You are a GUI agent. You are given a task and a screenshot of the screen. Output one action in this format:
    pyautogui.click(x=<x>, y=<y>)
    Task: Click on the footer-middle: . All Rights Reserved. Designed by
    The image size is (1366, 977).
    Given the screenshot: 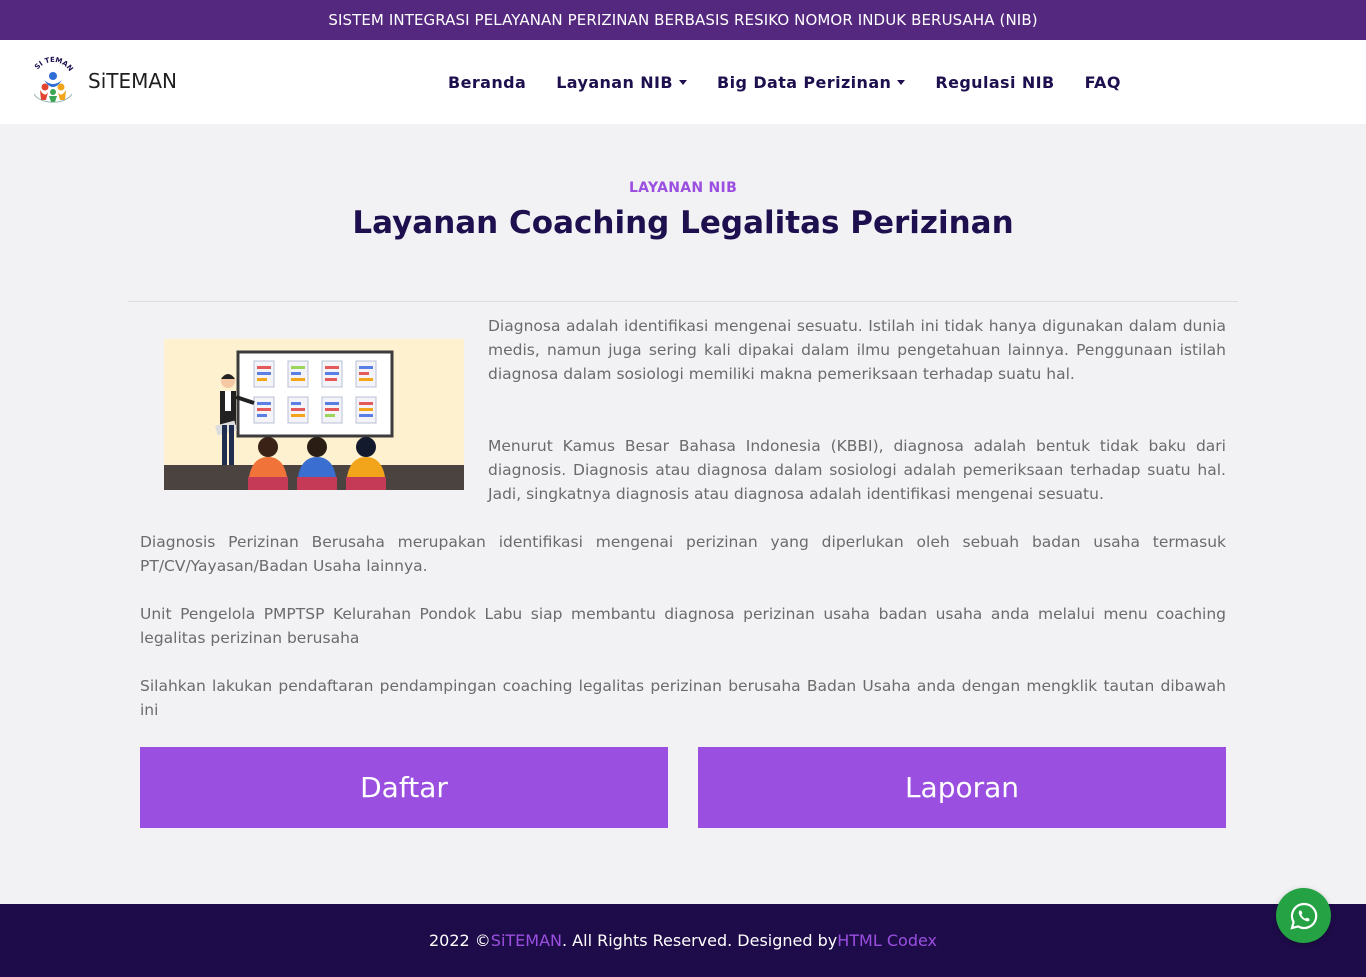 What is the action you would take?
    pyautogui.click(x=700, y=940)
    